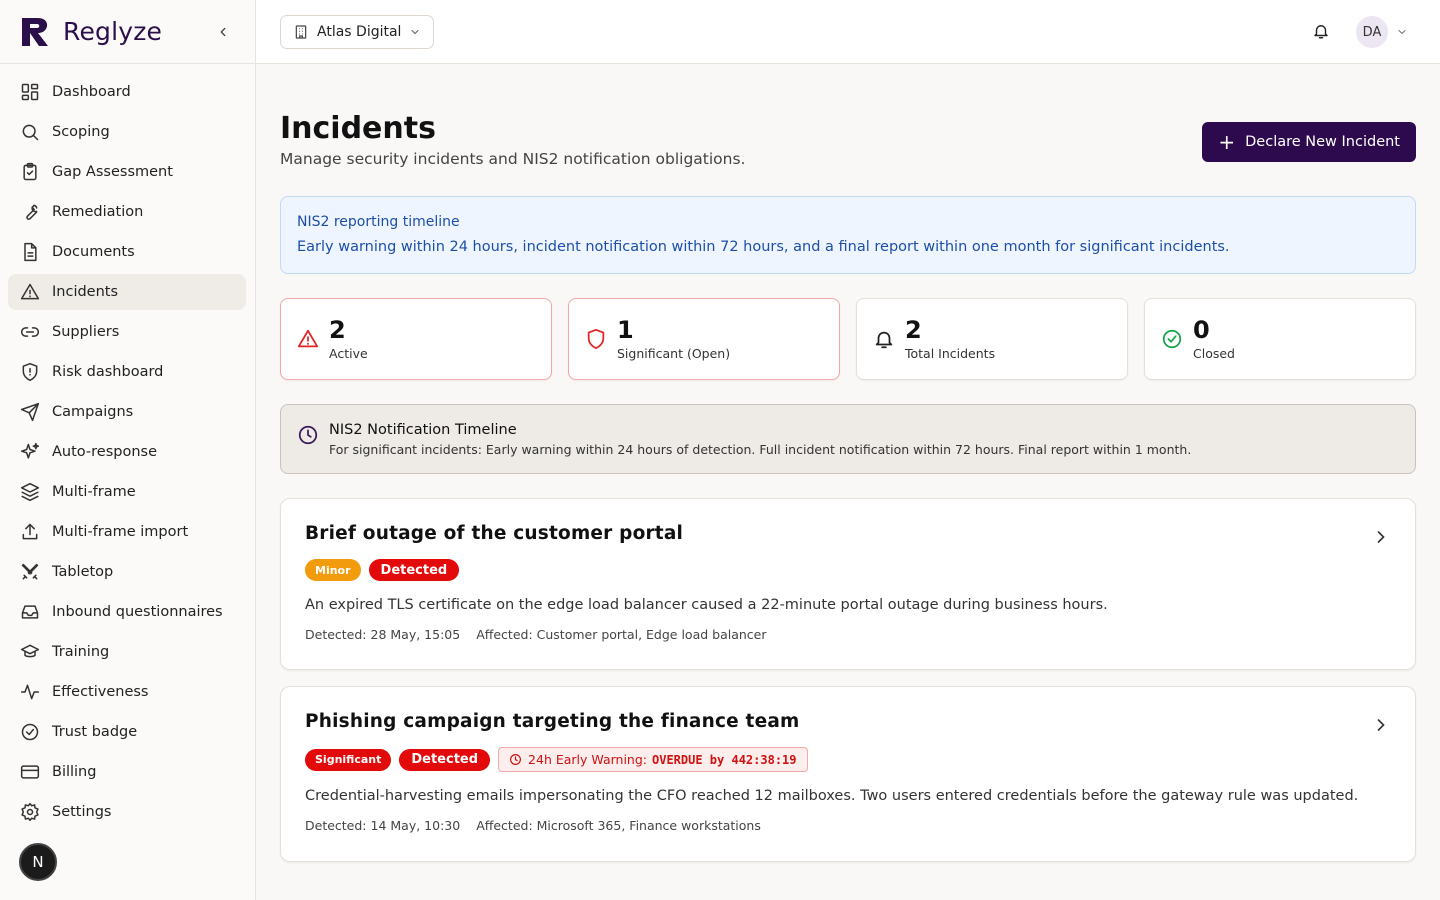 The width and height of the screenshot is (1440, 900). What do you see at coordinates (1214, 353) in the screenshot?
I see `stat-label: Closed` at bounding box center [1214, 353].